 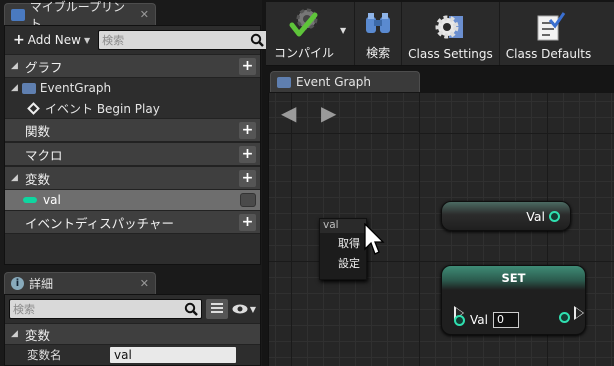 I want to click on section-graphs: ◢ グラフ +, so click(x=132, y=66).